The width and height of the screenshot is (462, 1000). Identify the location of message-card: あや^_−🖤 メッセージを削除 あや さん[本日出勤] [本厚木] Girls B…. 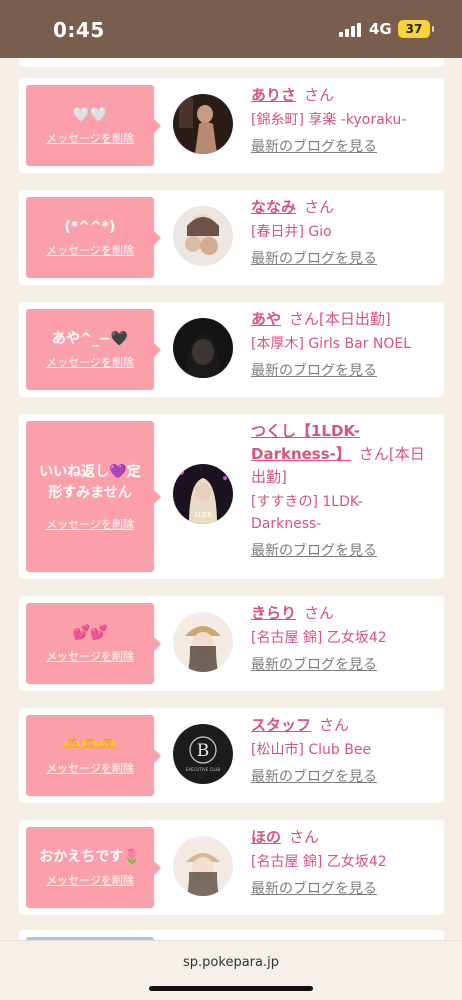
(231, 349).